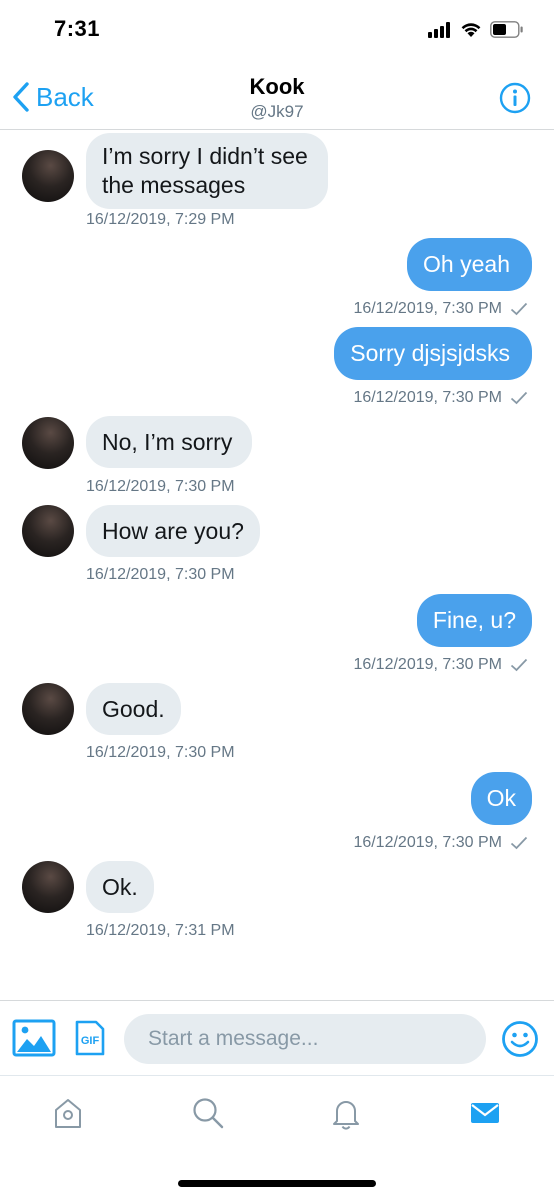 Image resolution: width=554 pixels, height=1200 pixels. I want to click on gif-label: GIF, so click(90, 1041).